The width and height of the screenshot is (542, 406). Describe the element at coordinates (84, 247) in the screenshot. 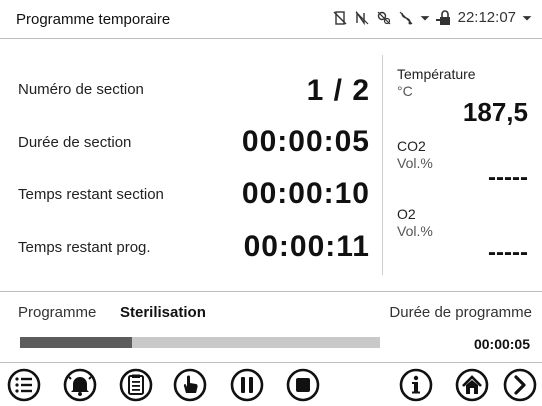

I see `program-remaining-label: Temps restant prog.` at that location.